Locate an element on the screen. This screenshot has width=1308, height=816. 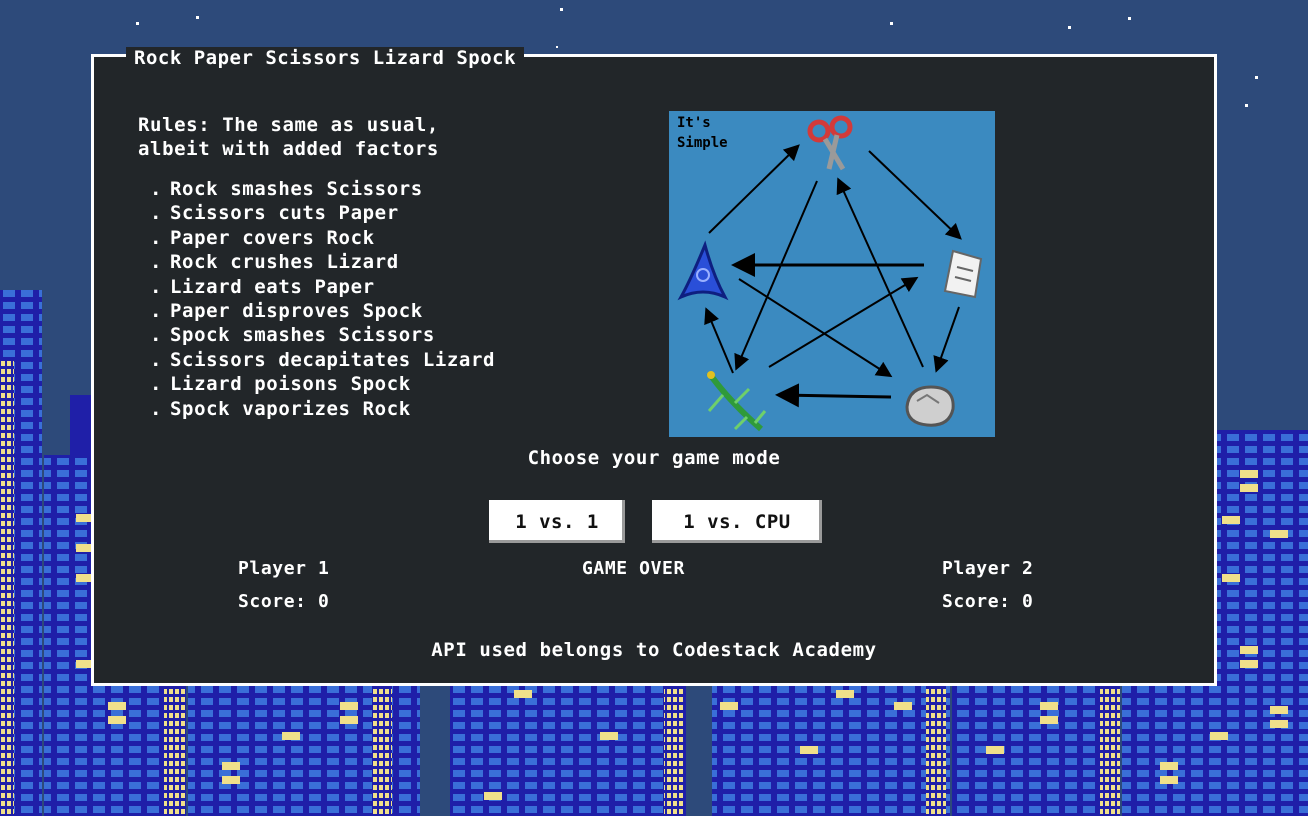
rule-text: Scissors decapitates Lizard is located at coordinates (333, 359).